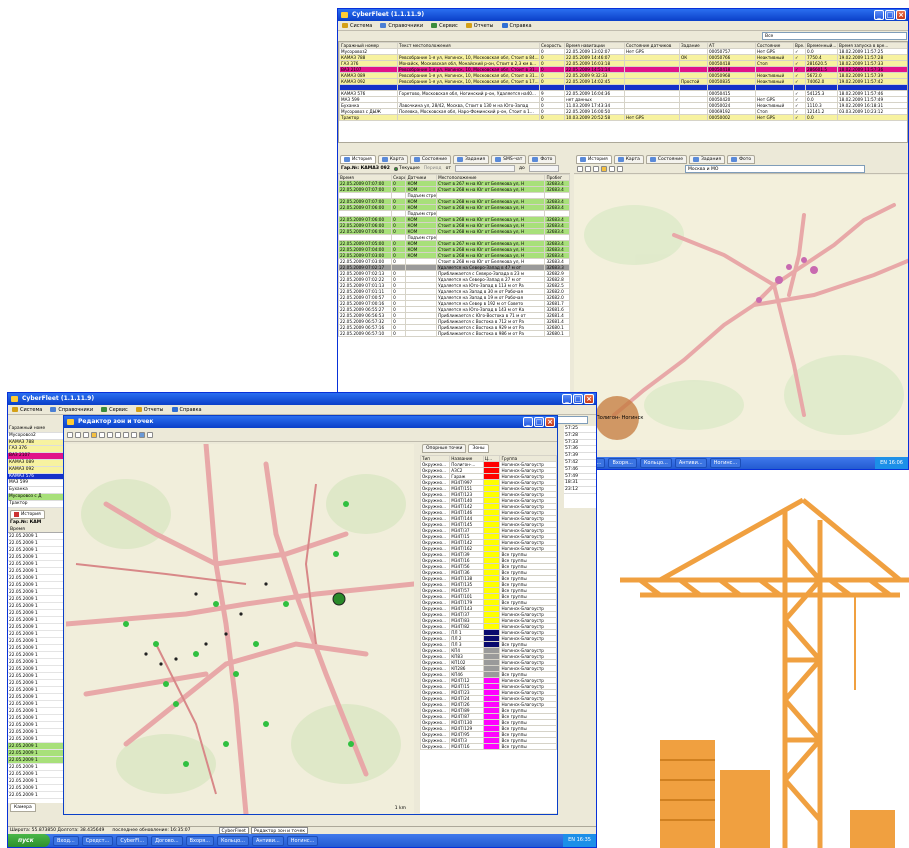  Describe the element at coordinates (38, 463) in the screenshot. I see `list-item: КАМАЗ 089` at that location.